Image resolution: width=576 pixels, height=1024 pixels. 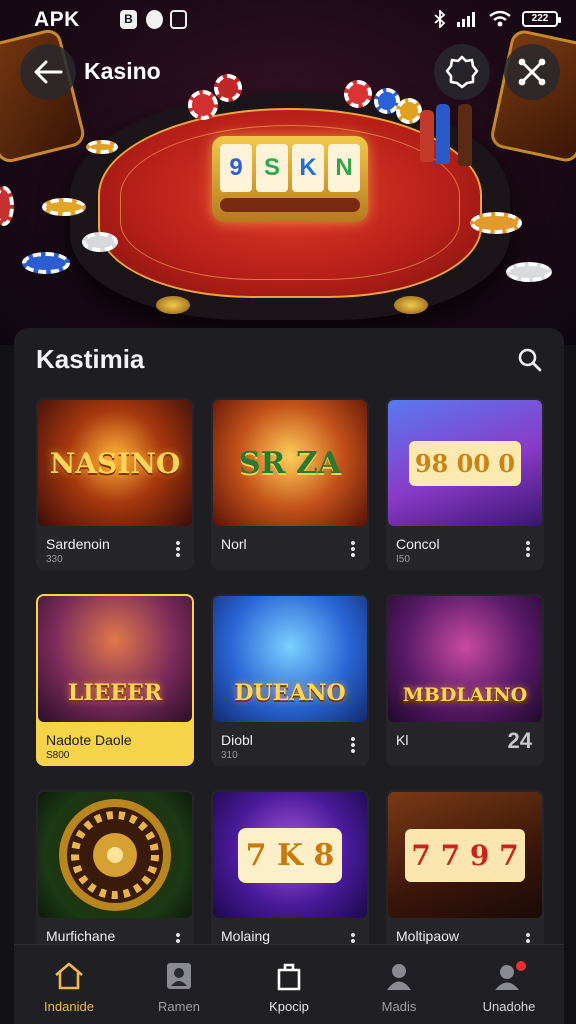 What do you see at coordinates (465, 695) in the screenshot?
I see `thumbnail-logo-text: MBDLAINO` at bounding box center [465, 695].